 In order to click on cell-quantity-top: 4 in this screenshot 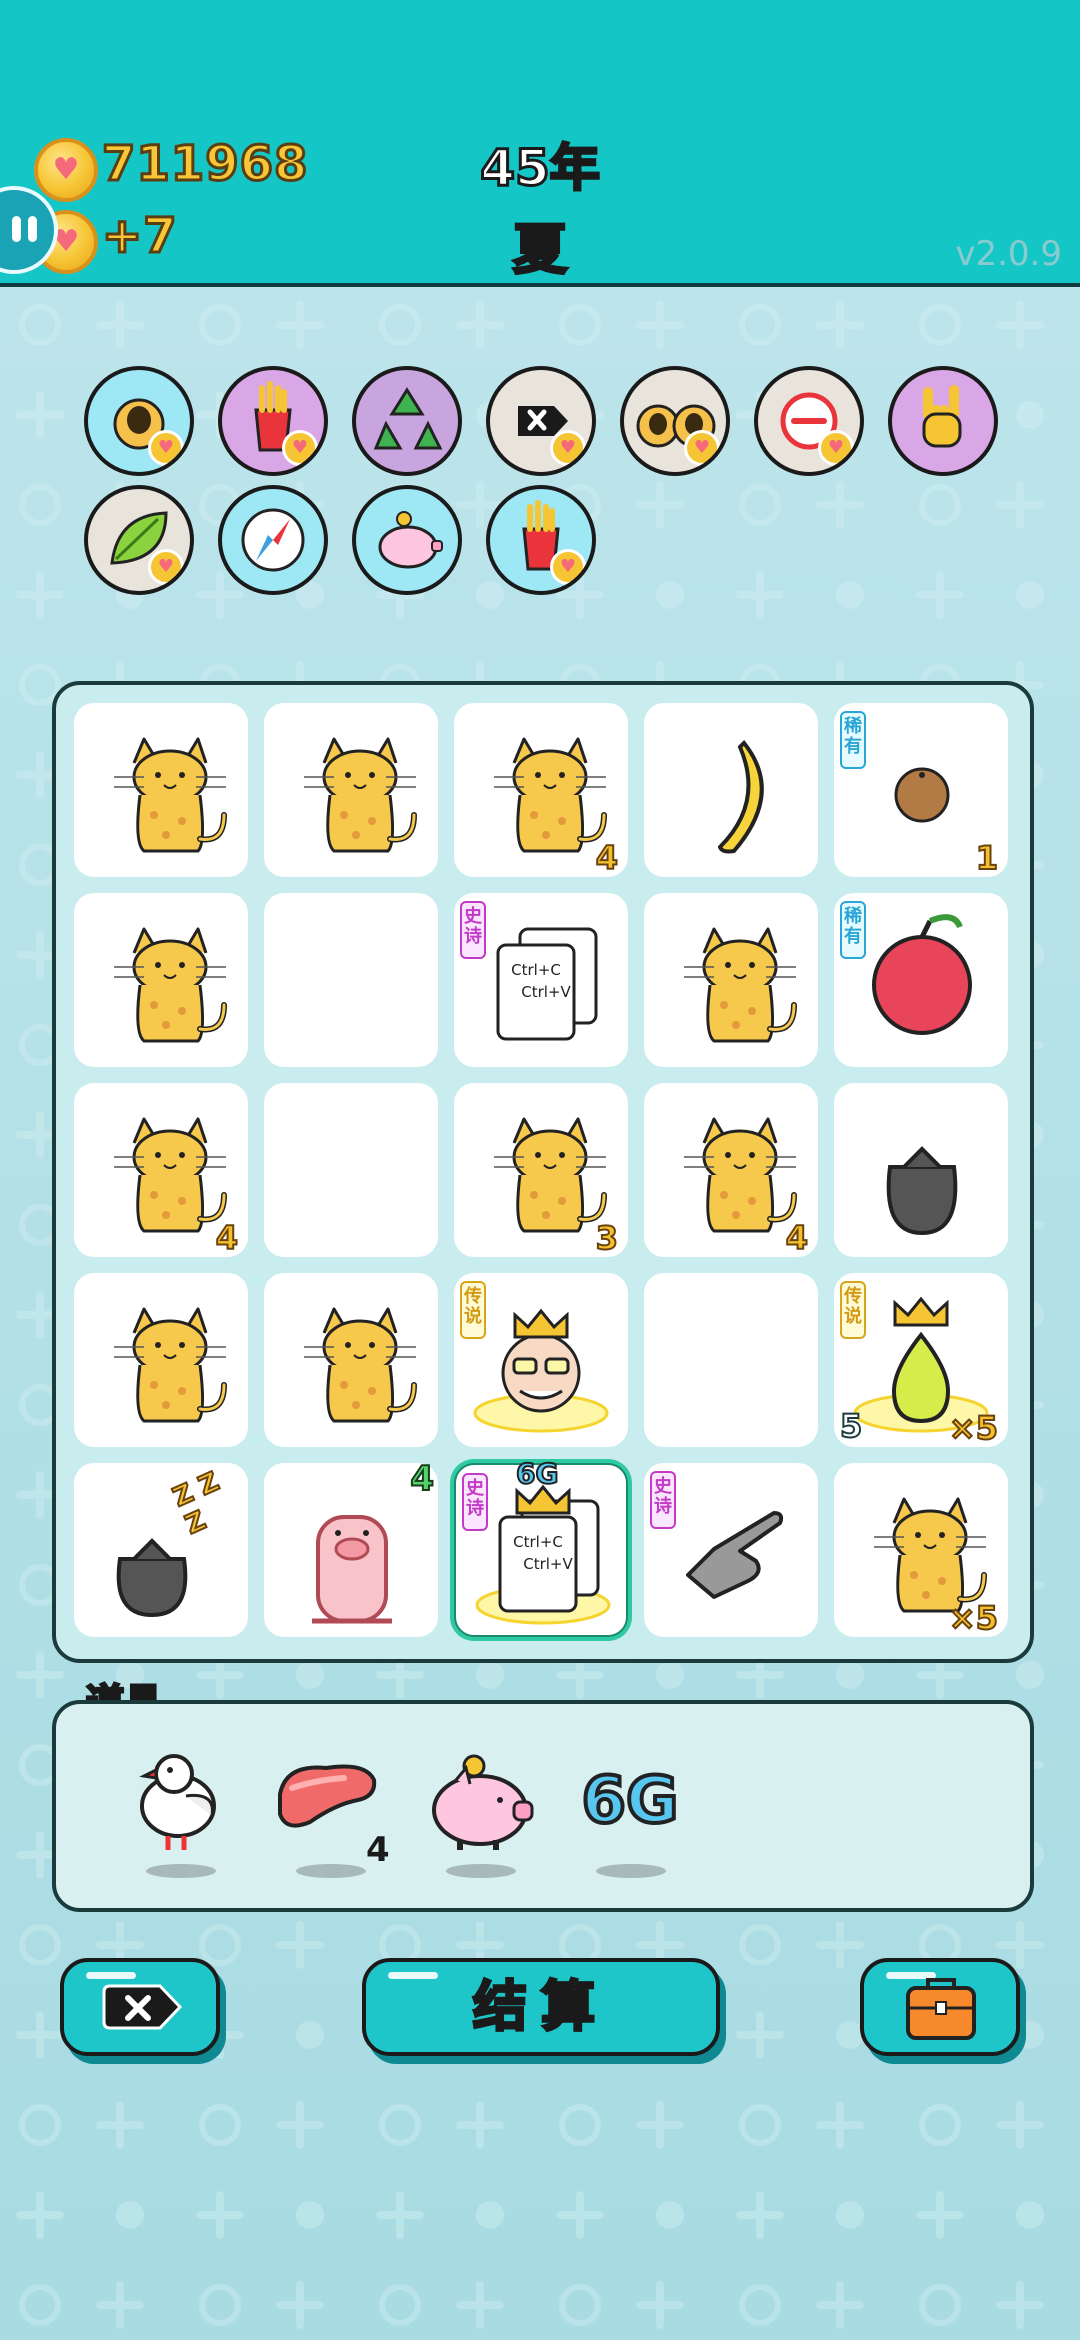, I will do `click(422, 1479)`.